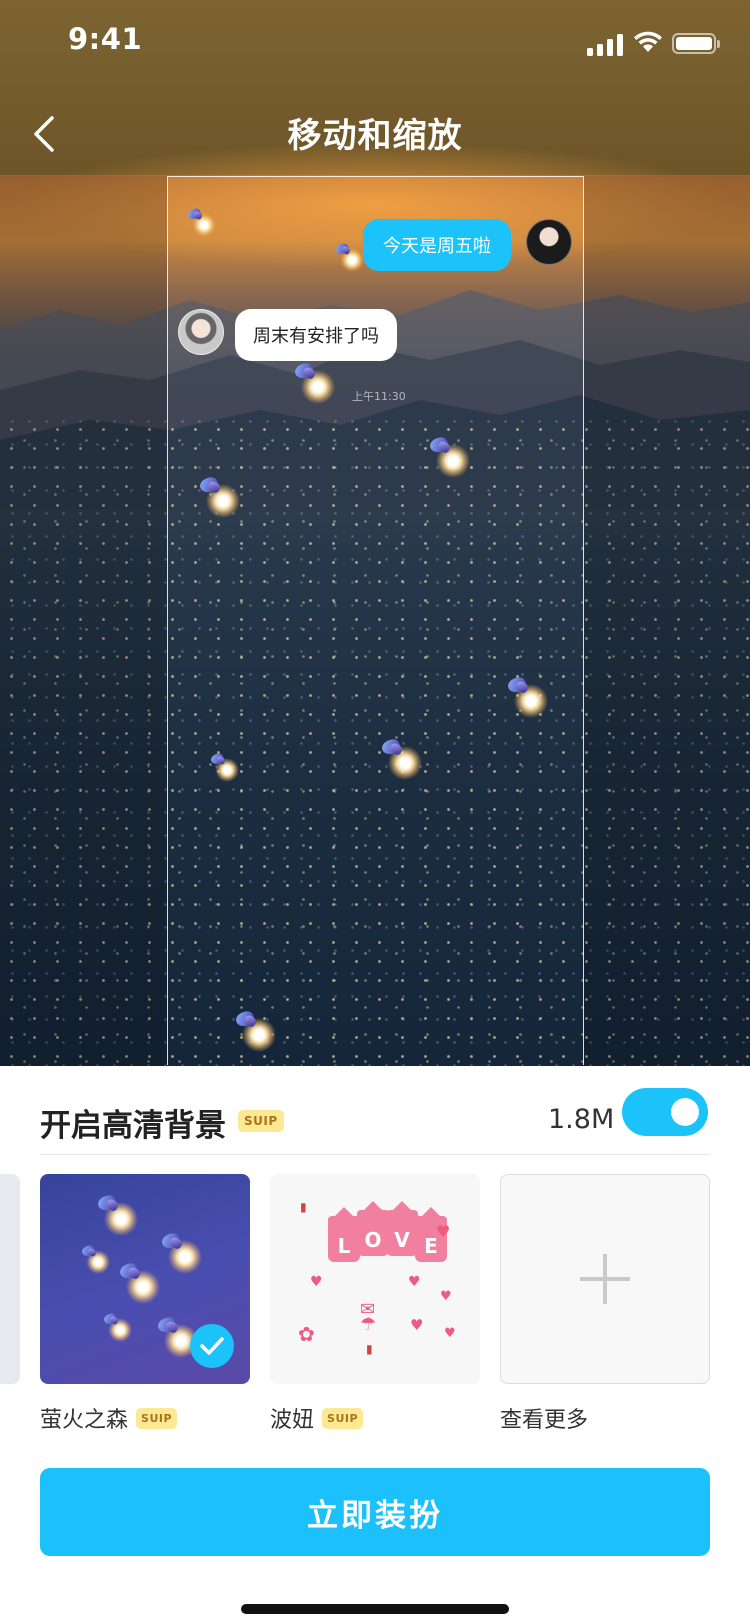  What do you see at coordinates (375, 1154) in the screenshot?
I see `divider` at bounding box center [375, 1154].